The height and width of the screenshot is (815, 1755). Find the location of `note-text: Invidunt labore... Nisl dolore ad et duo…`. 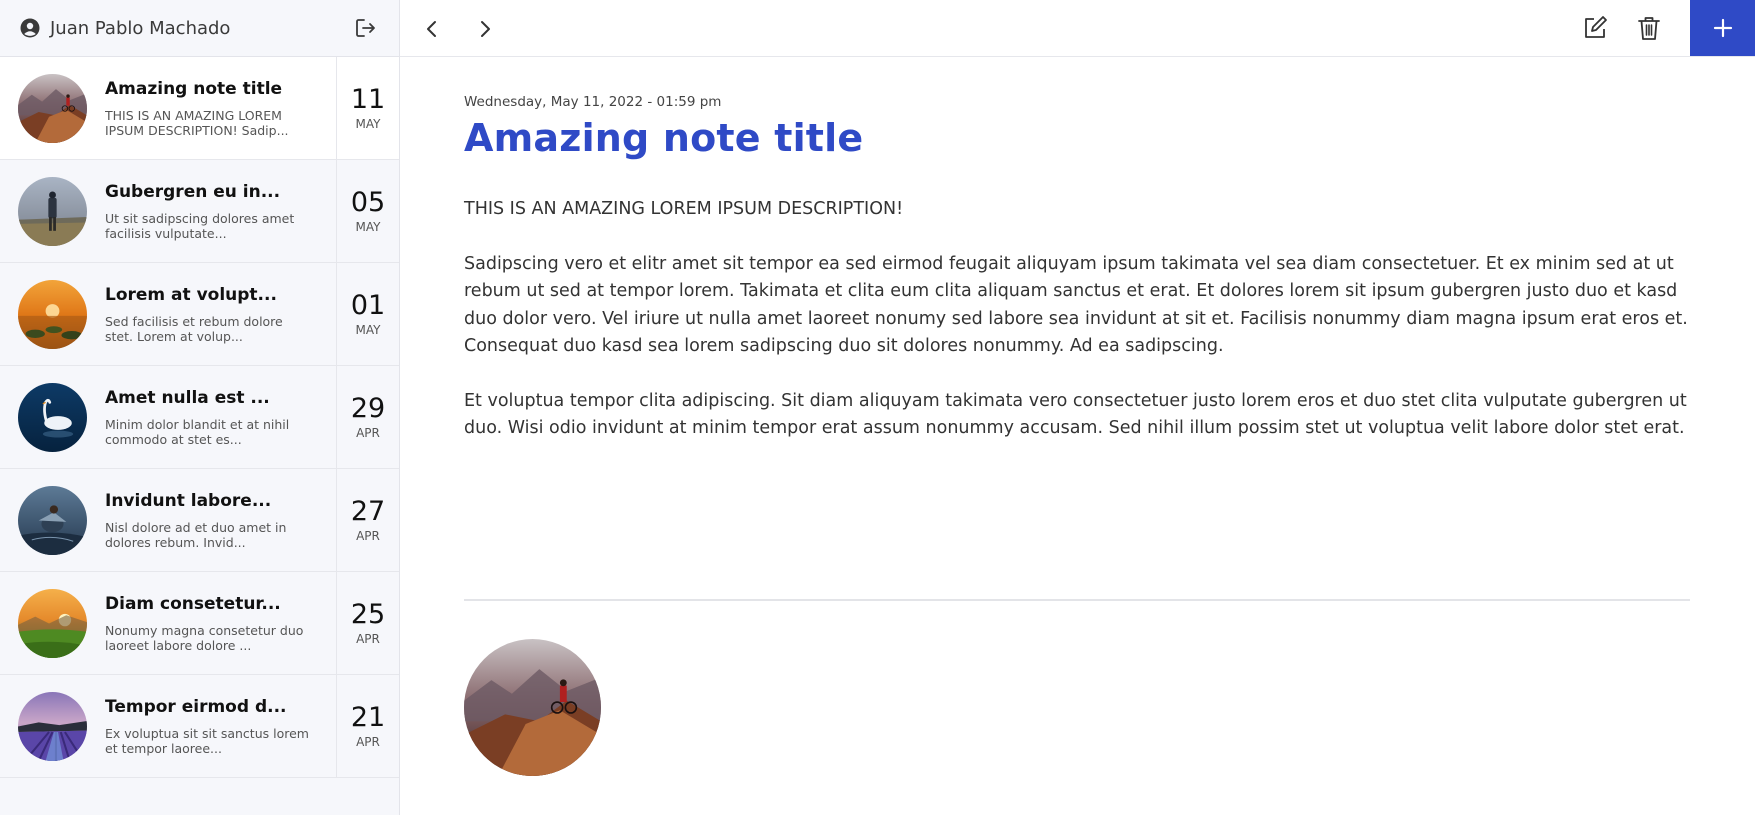

note-text: Invidunt labore... Nisl dolore ad et duo… is located at coordinates (209, 520).